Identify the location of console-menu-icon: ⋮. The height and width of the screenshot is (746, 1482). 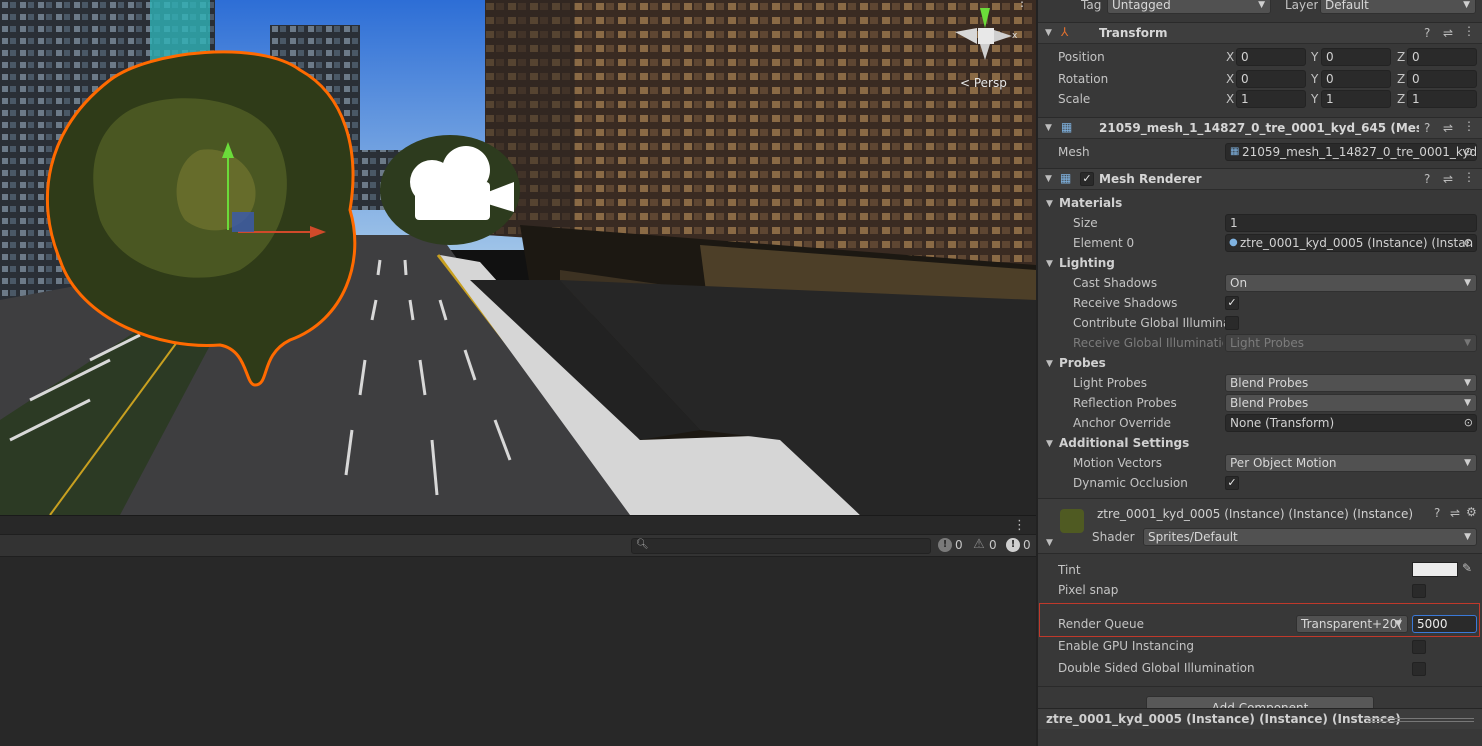
(1019, 525).